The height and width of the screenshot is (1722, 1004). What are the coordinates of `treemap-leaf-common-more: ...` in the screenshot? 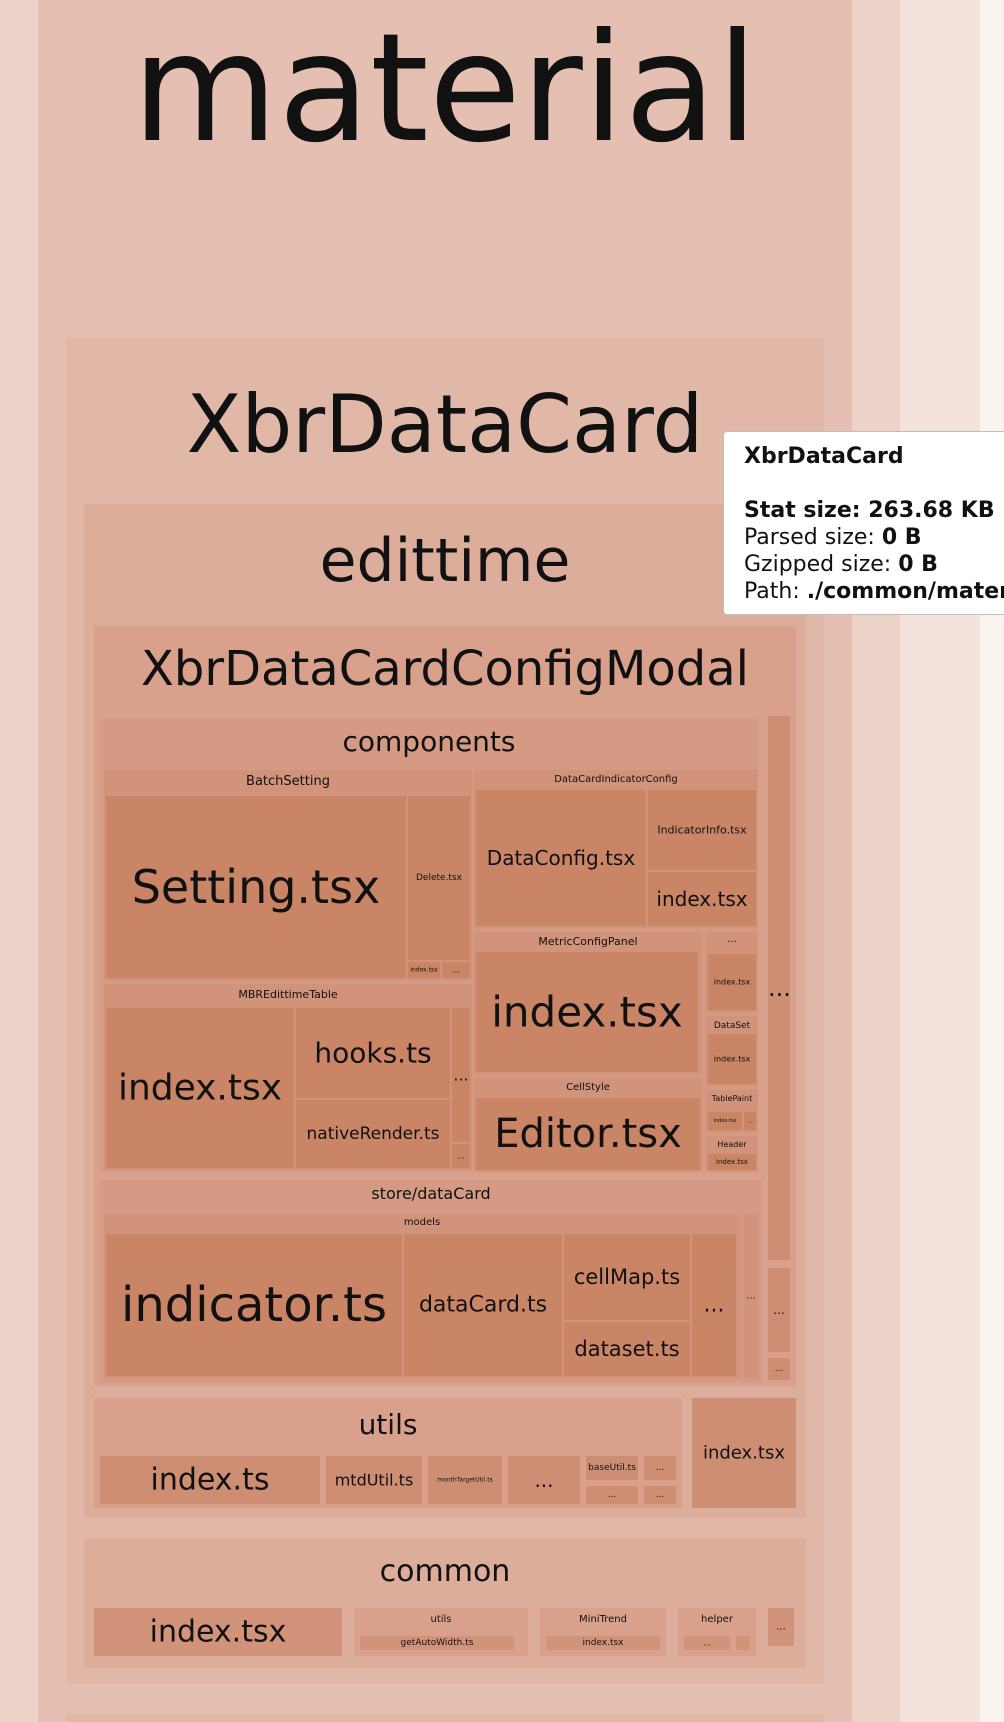 It's located at (781, 1627).